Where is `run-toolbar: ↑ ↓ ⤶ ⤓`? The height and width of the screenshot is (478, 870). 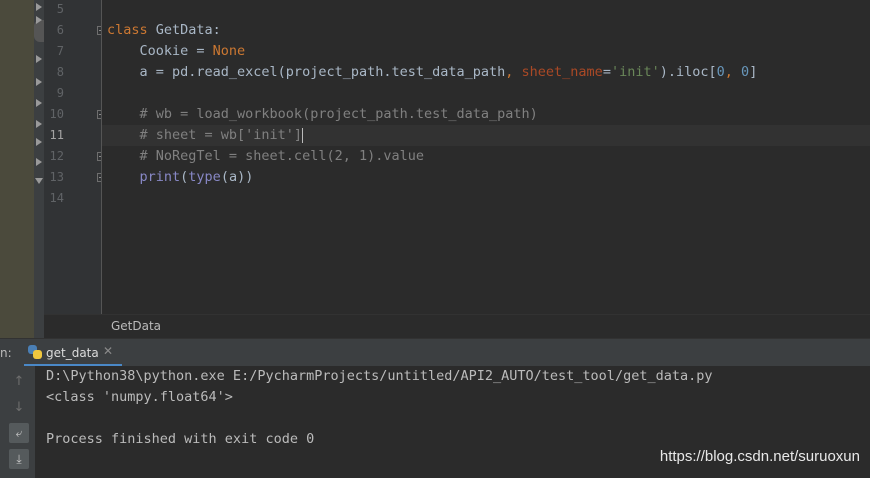
run-toolbar: ↑ ↓ ⤶ ⤓ is located at coordinates (17, 422).